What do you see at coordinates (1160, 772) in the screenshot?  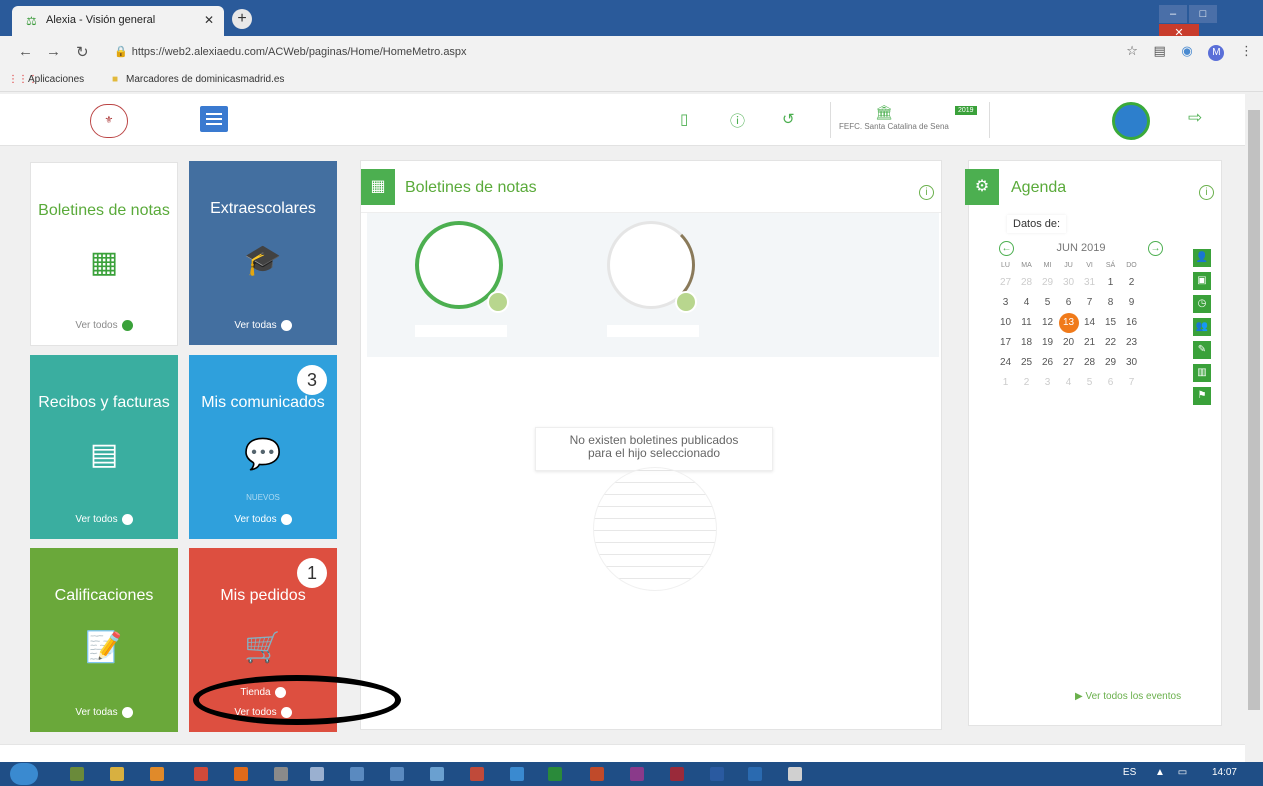 I see `tray-arrow-icon: ▲` at bounding box center [1160, 772].